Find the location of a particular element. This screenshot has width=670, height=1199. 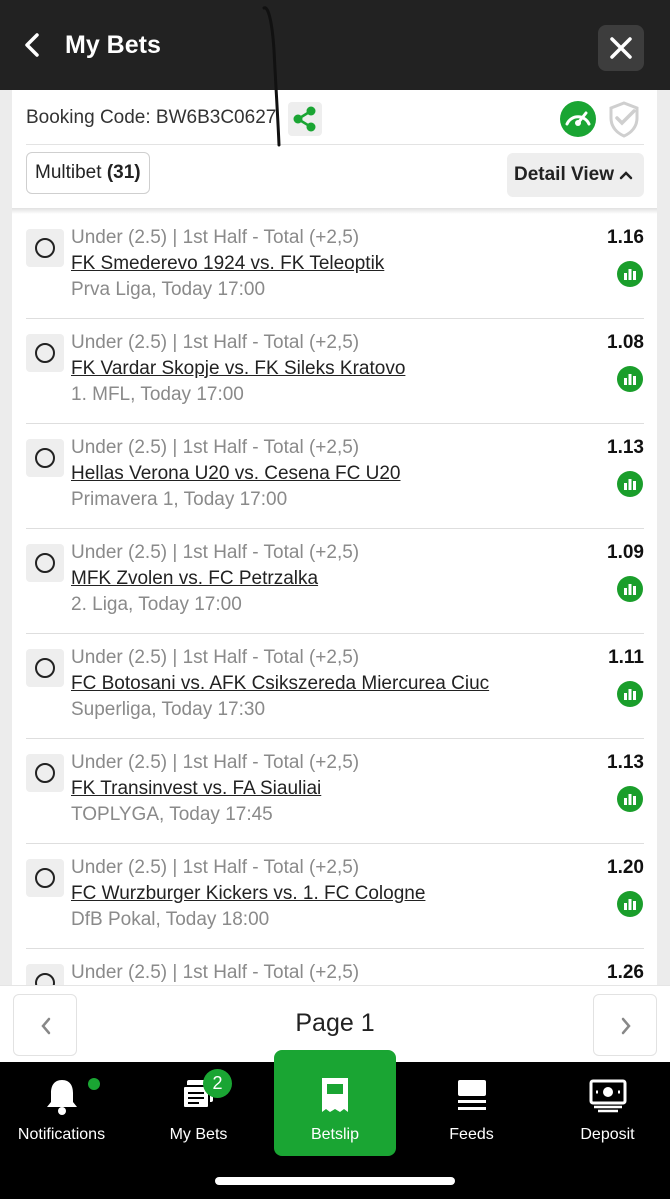

detail-view-label: Detail View is located at coordinates (564, 174).